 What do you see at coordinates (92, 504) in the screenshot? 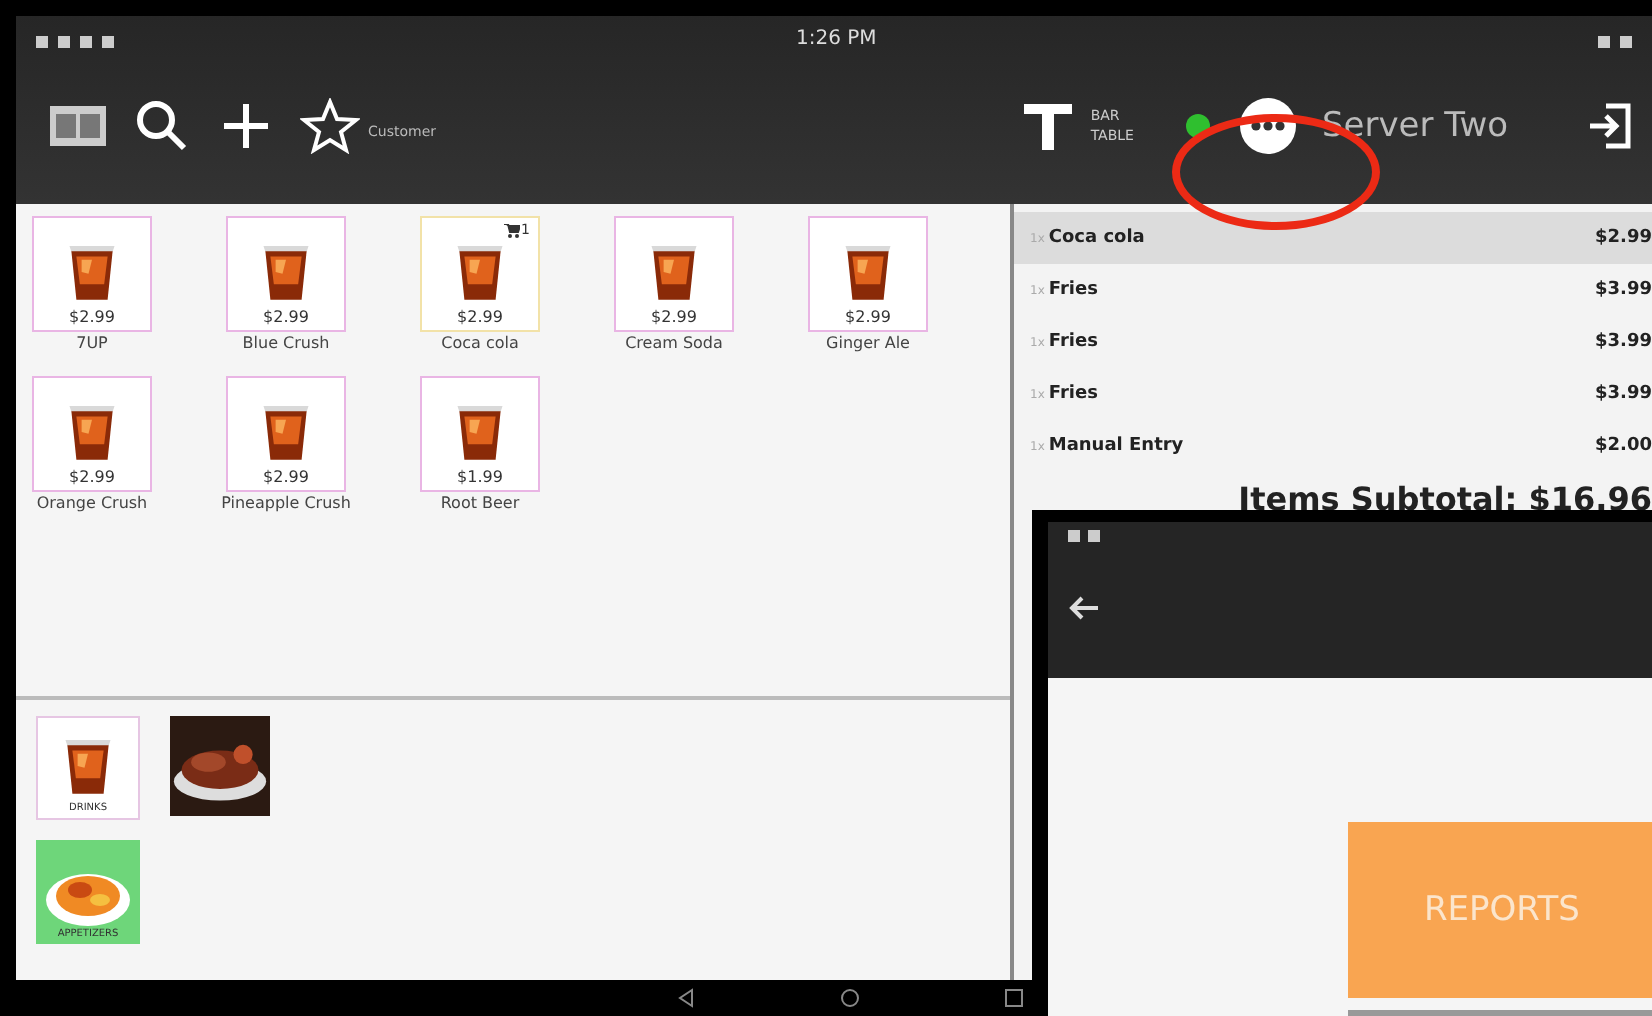
I see `product-name: Orange Crush` at bounding box center [92, 504].